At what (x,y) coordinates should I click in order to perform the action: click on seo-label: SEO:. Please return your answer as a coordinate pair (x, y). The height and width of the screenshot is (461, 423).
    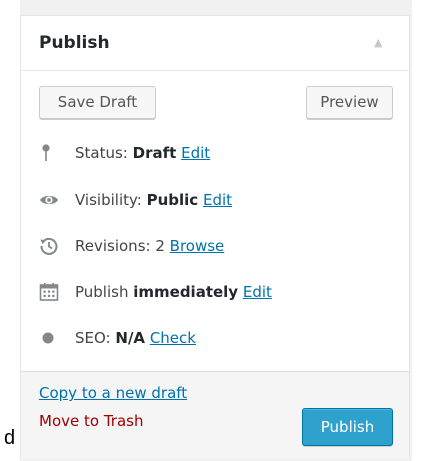
    Looking at the image, I should click on (93, 338).